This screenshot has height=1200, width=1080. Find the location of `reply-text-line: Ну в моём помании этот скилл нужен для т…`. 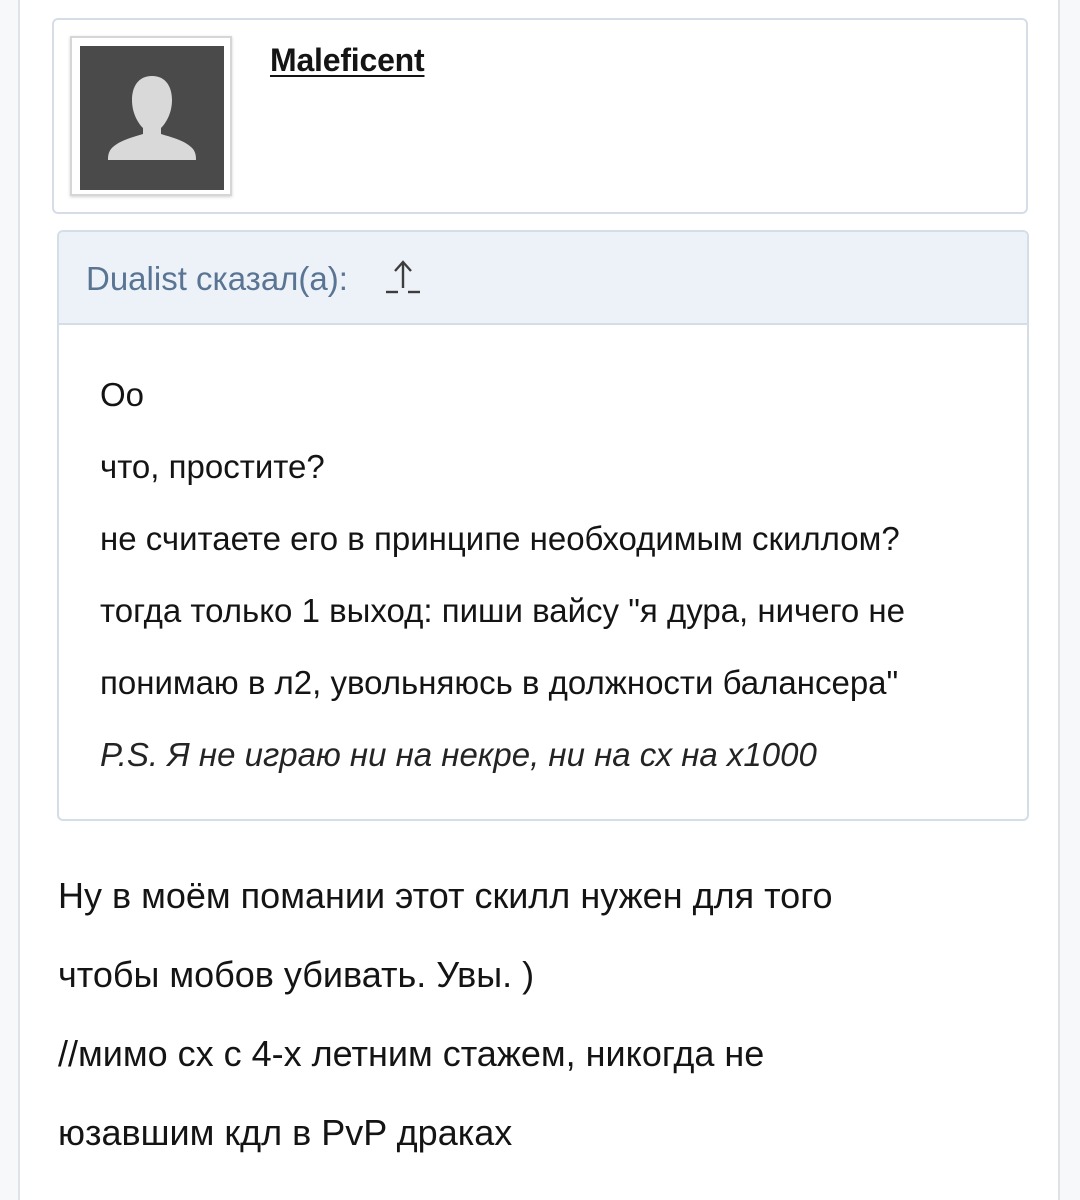

reply-text-line: Ну в моём помании этот скилл нужен для т… is located at coordinates (445, 895).